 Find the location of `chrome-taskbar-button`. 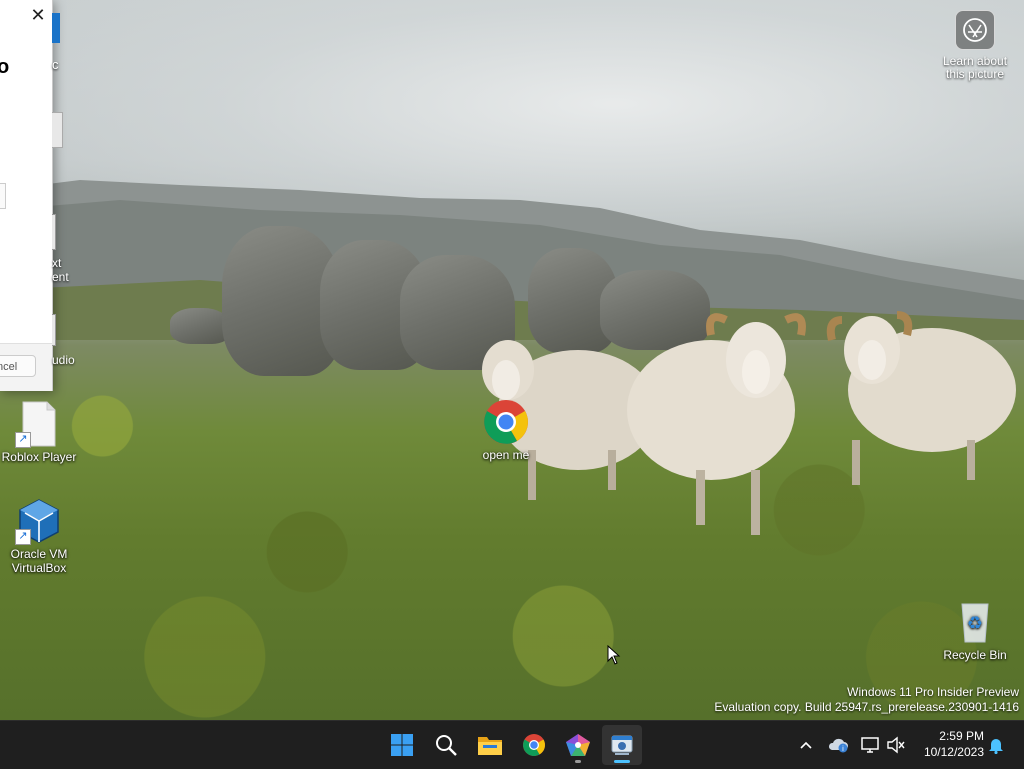

chrome-taskbar-button is located at coordinates (534, 745).